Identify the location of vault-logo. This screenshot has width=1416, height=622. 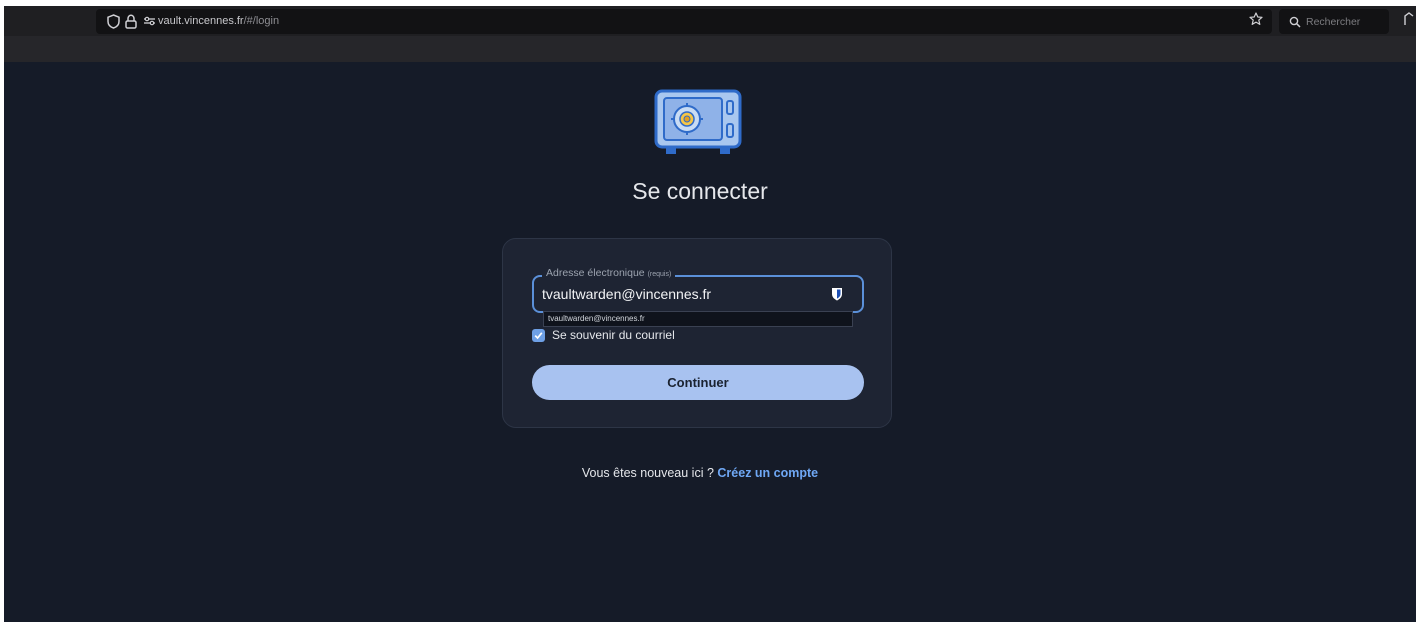
(698, 124).